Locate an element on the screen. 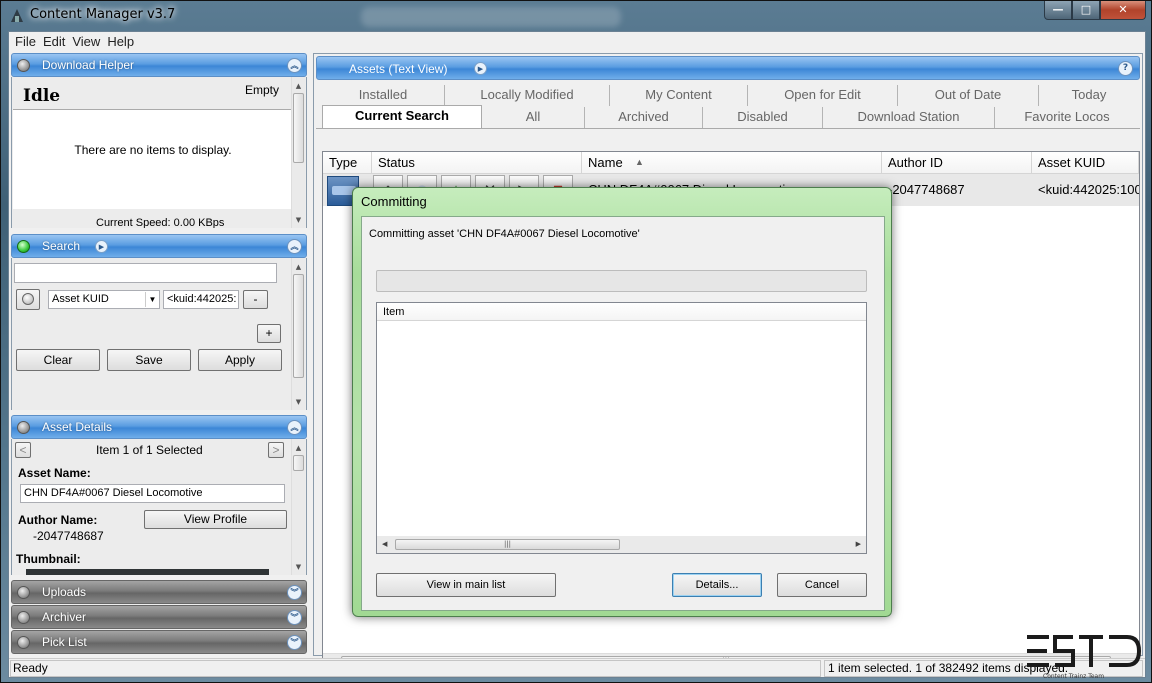 The width and height of the screenshot is (1152, 683). apply-button: Apply is located at coordinates (240, 360).